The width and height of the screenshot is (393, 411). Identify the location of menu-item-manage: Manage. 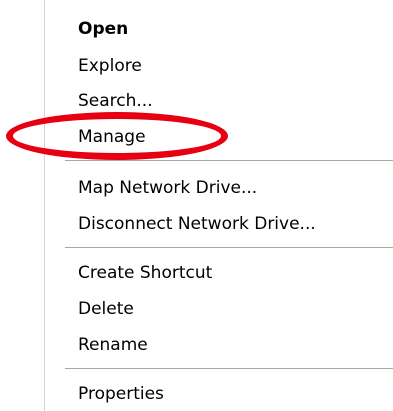
(112, 137).